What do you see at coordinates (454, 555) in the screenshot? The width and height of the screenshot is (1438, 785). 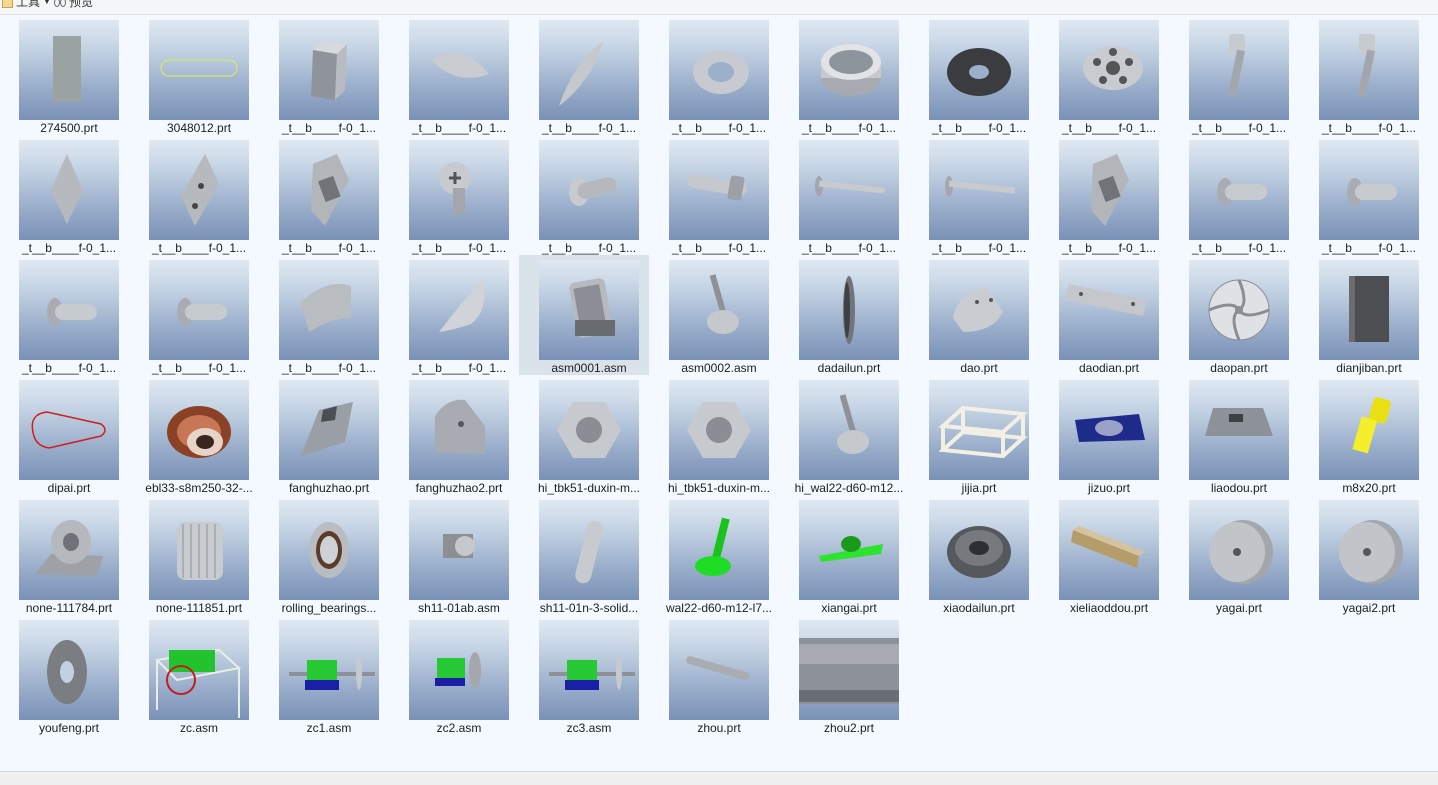 I see `file-item: sh11-01ab.asm` at bounding box center [454, 555].